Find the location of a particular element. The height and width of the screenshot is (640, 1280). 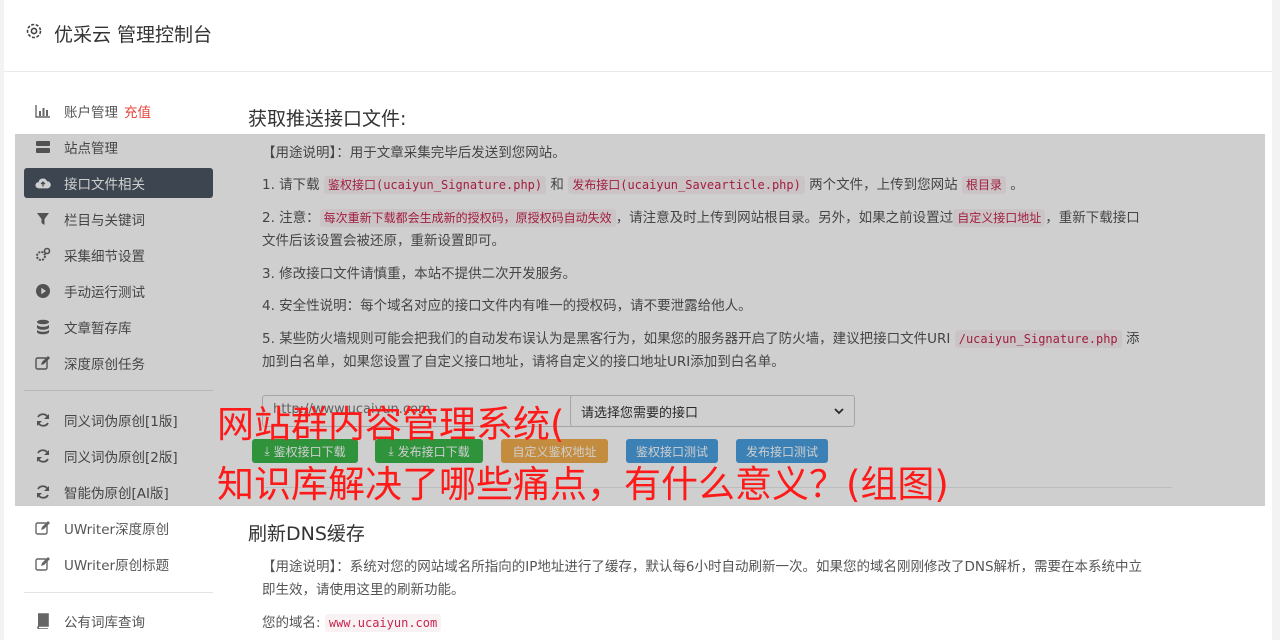

sidebar-divider is located at coordinates (118, 592).